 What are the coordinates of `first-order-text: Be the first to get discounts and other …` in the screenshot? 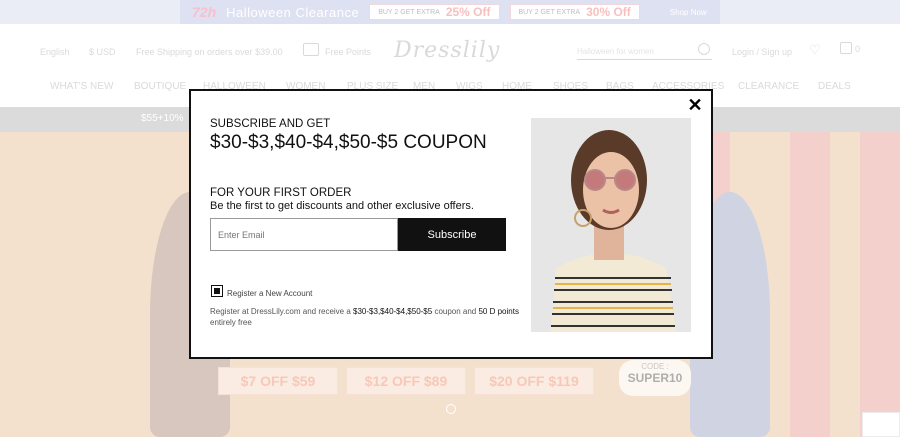 It's located at (342, 206).